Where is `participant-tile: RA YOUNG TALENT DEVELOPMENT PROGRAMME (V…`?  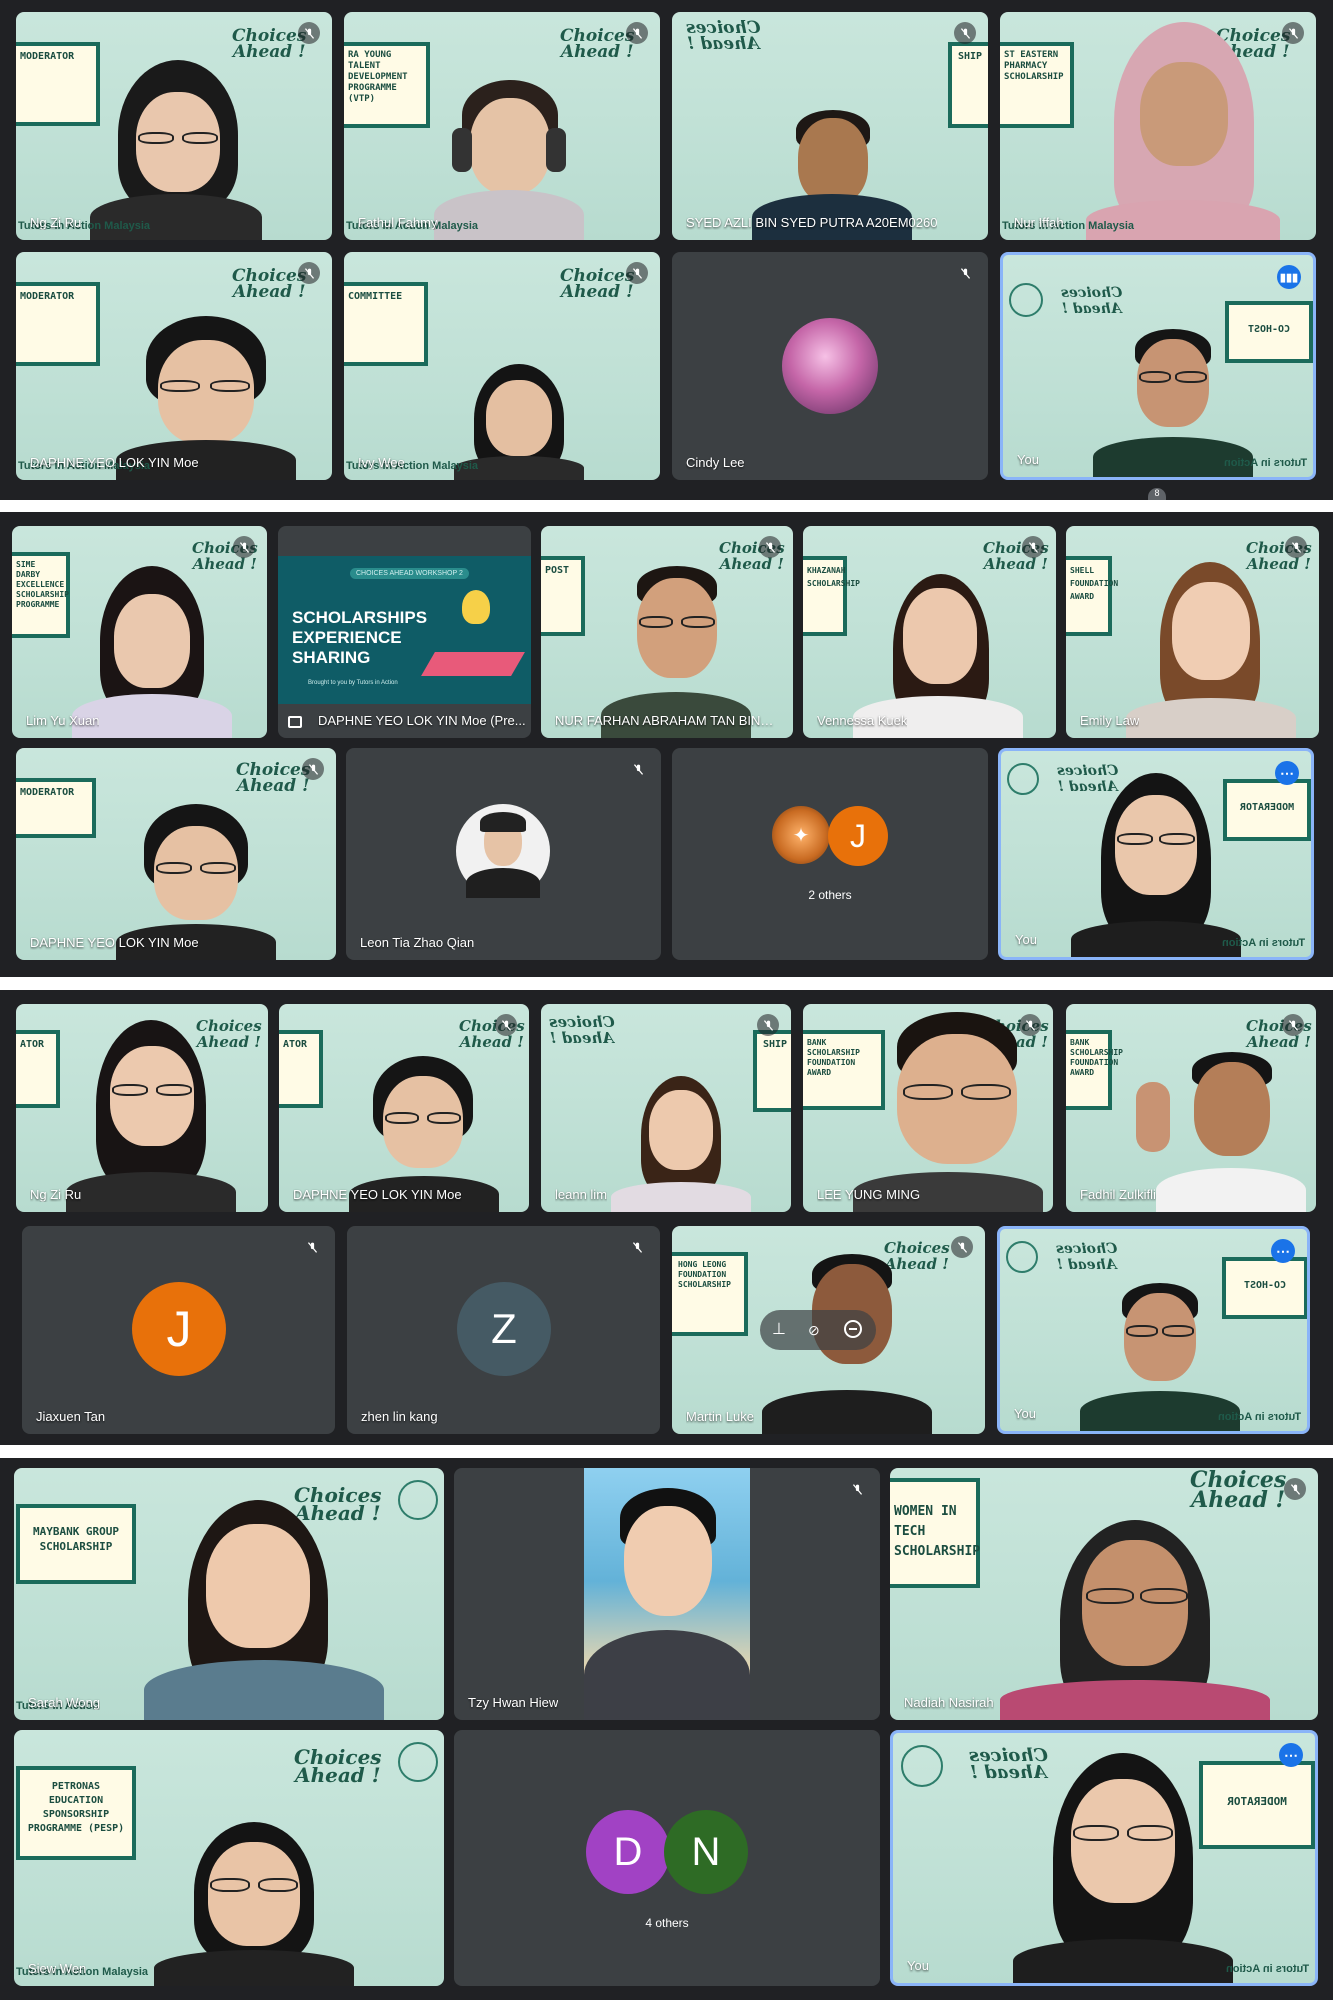
participant-tile: RA YOUNG TALENT DEVELOPMENT PROGRAMME (V… is located at coordinates (502, 126).